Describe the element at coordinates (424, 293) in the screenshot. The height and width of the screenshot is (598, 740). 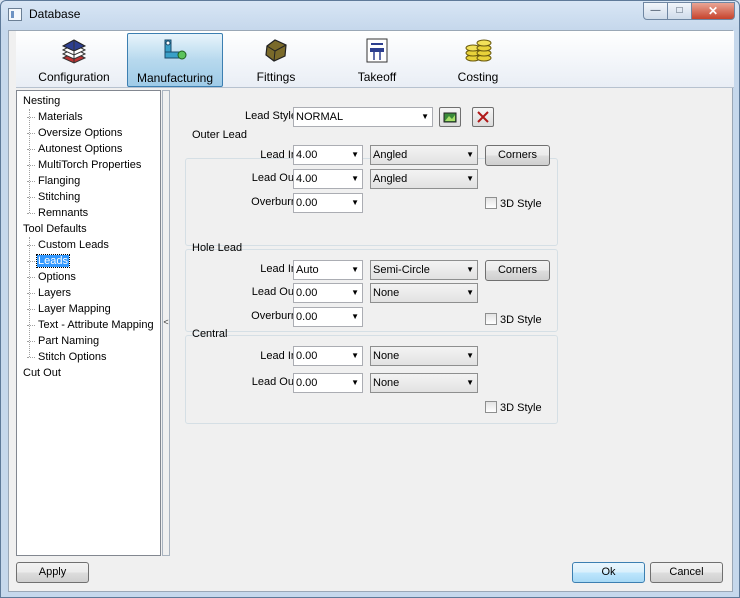
I see `hole-lead-out-type: None ▼` at that location.